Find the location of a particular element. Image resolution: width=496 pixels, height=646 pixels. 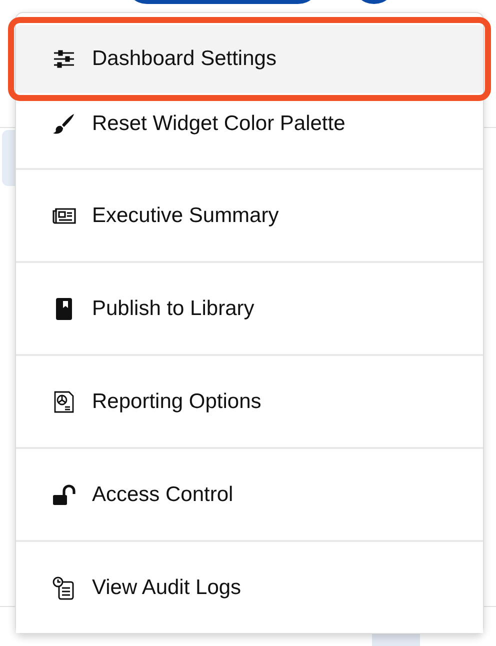

paintbrush-icon is located at coordinates (64, 124).